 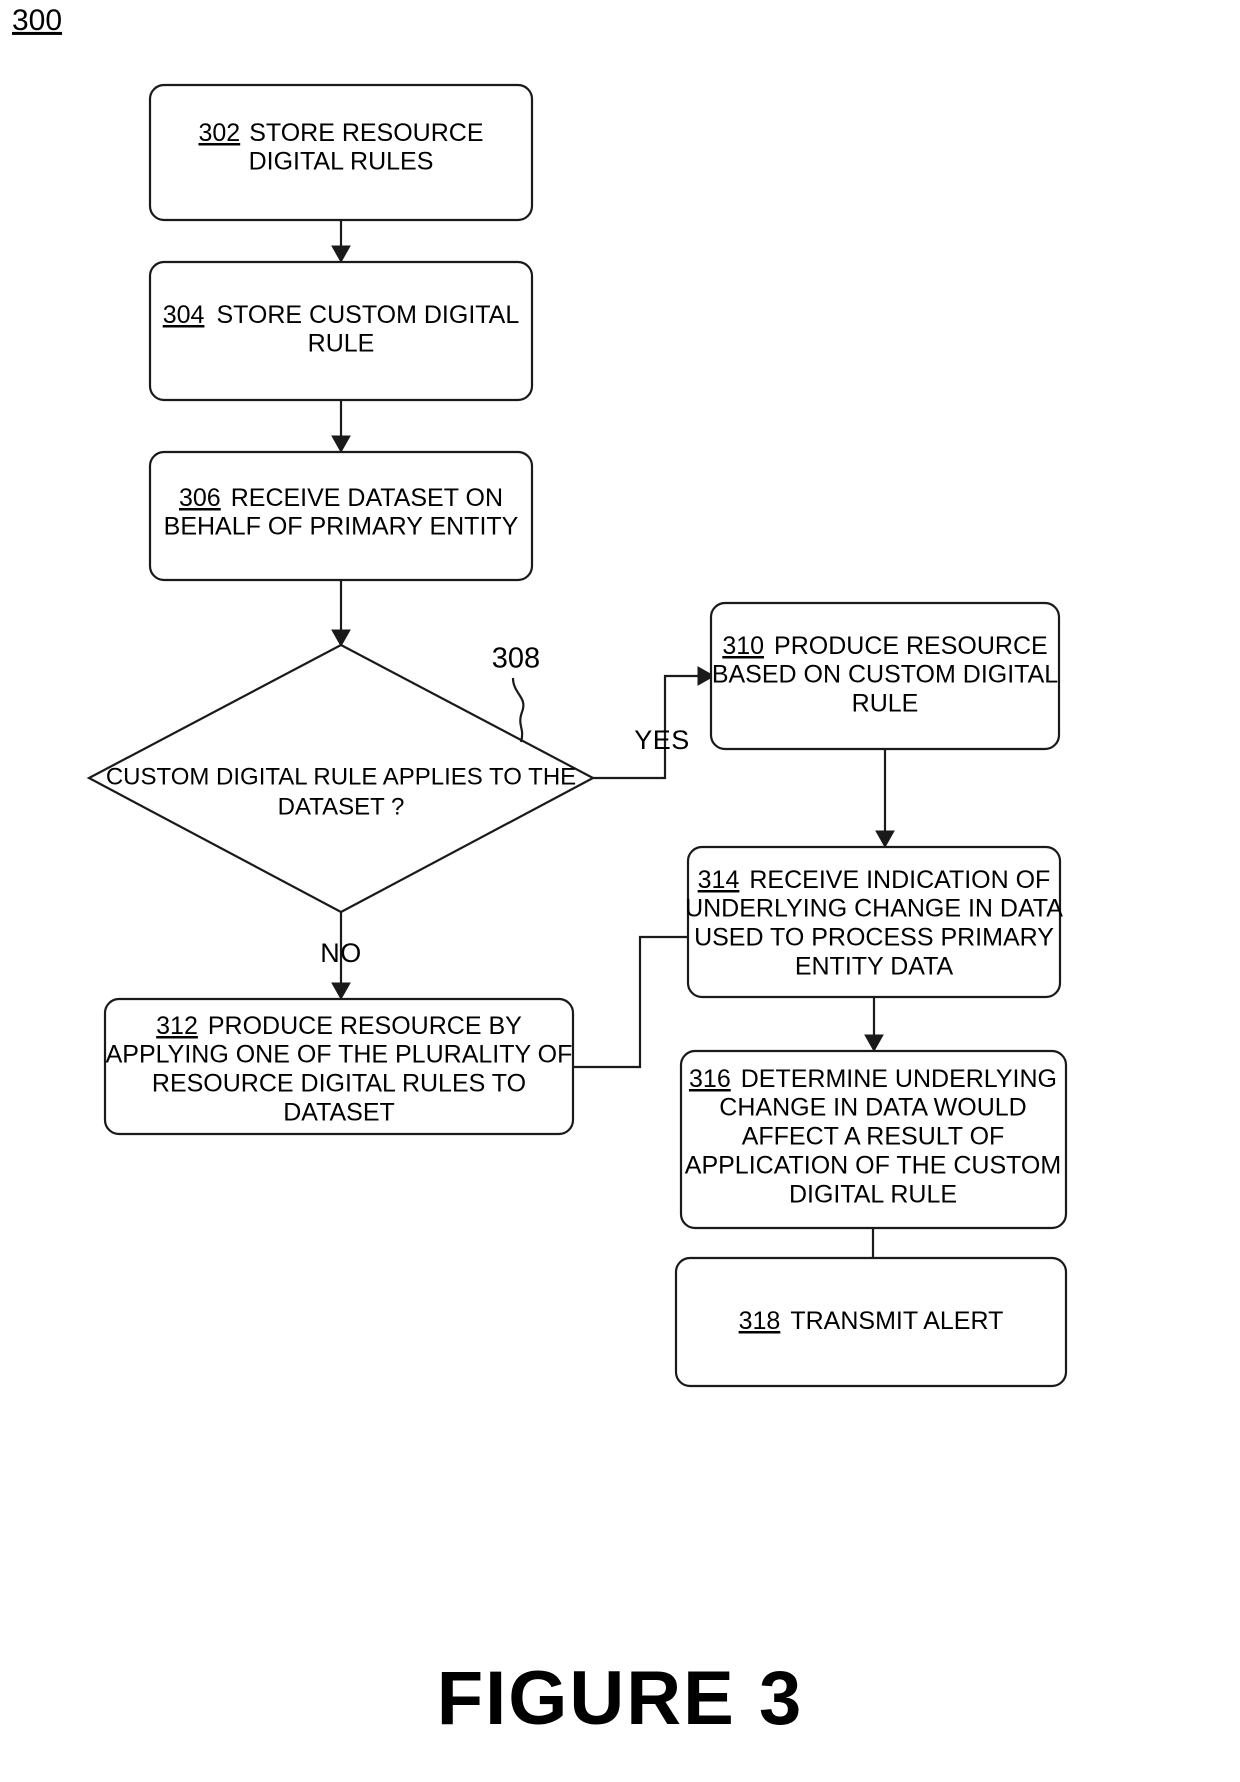 What do you see at coordinates (873, 1195) in the screenshot?
I see `node-316-line-5: DIGITAL RULE` at bounding box center [873, 1195].